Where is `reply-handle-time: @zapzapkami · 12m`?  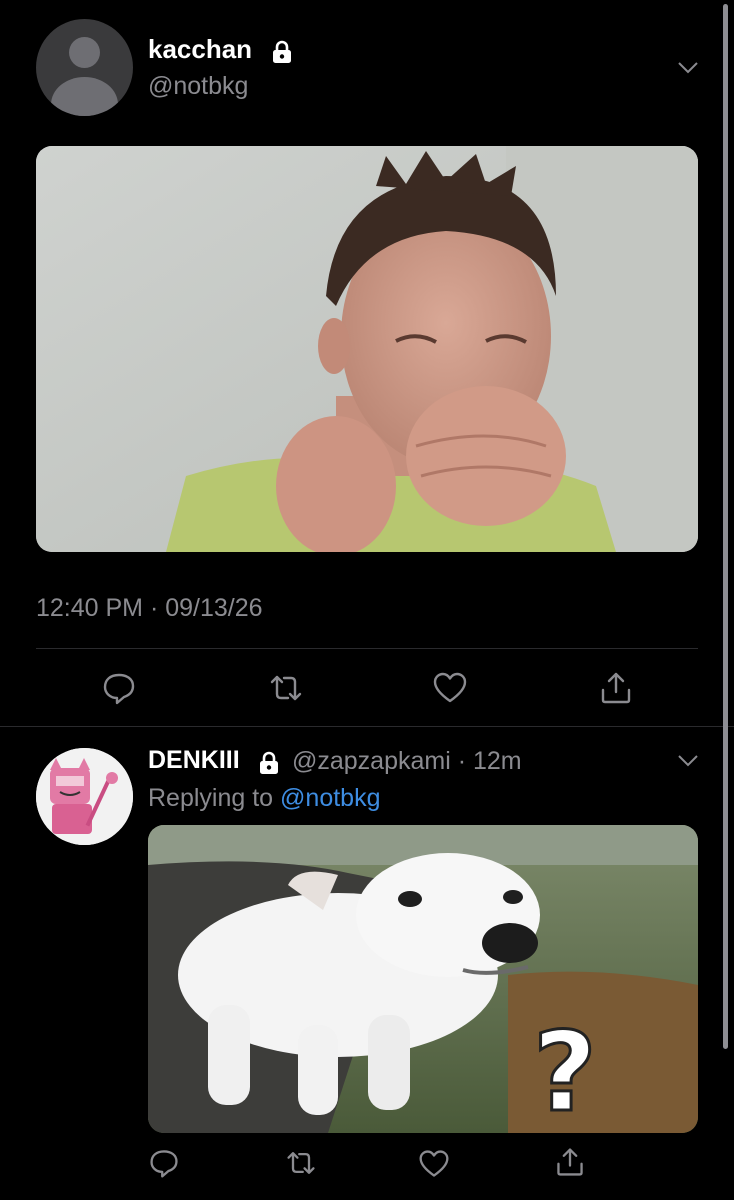 reply-handle-time: @zapzapkami · 12m is located at coordinates (407, 761).